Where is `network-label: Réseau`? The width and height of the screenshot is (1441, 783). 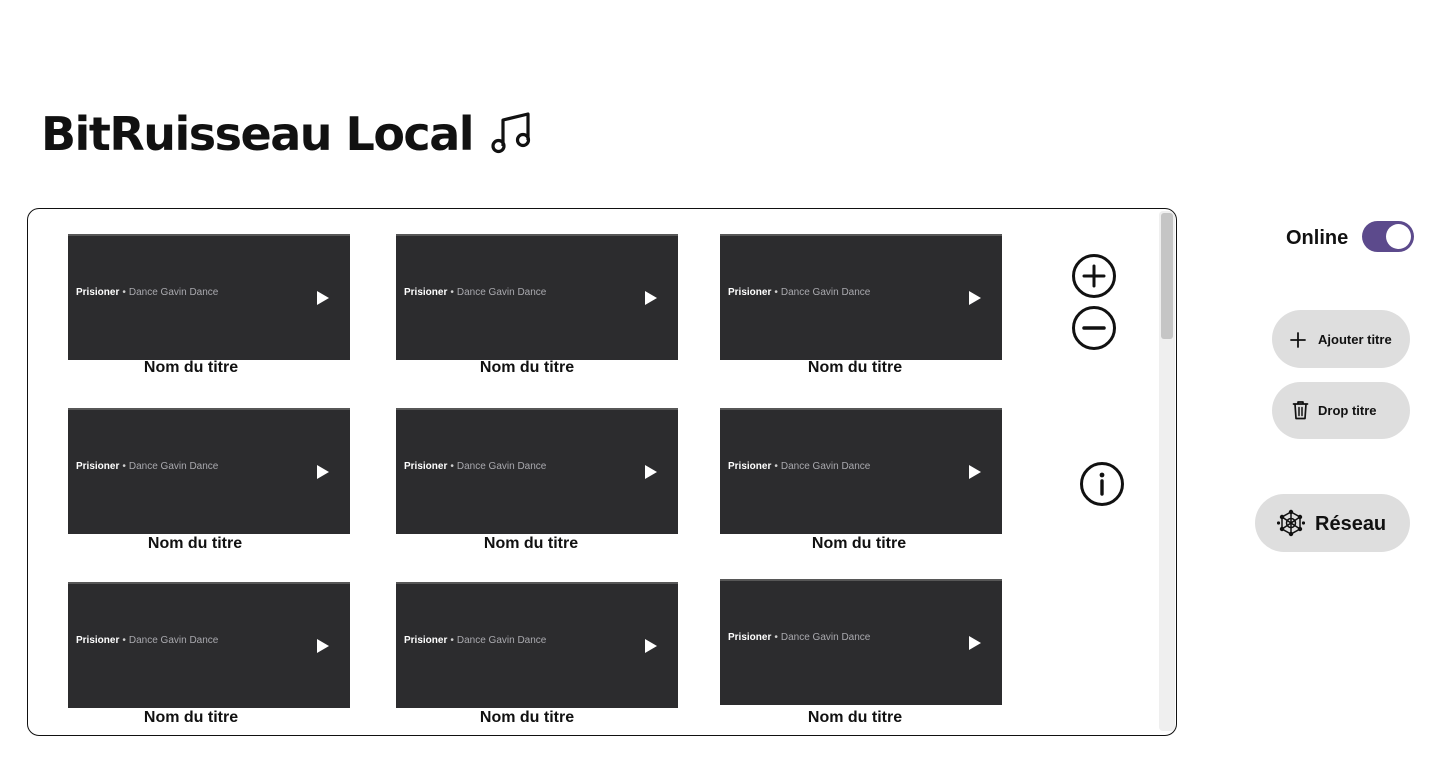 network-label: Réseau is located at coordinates (1351, 524).